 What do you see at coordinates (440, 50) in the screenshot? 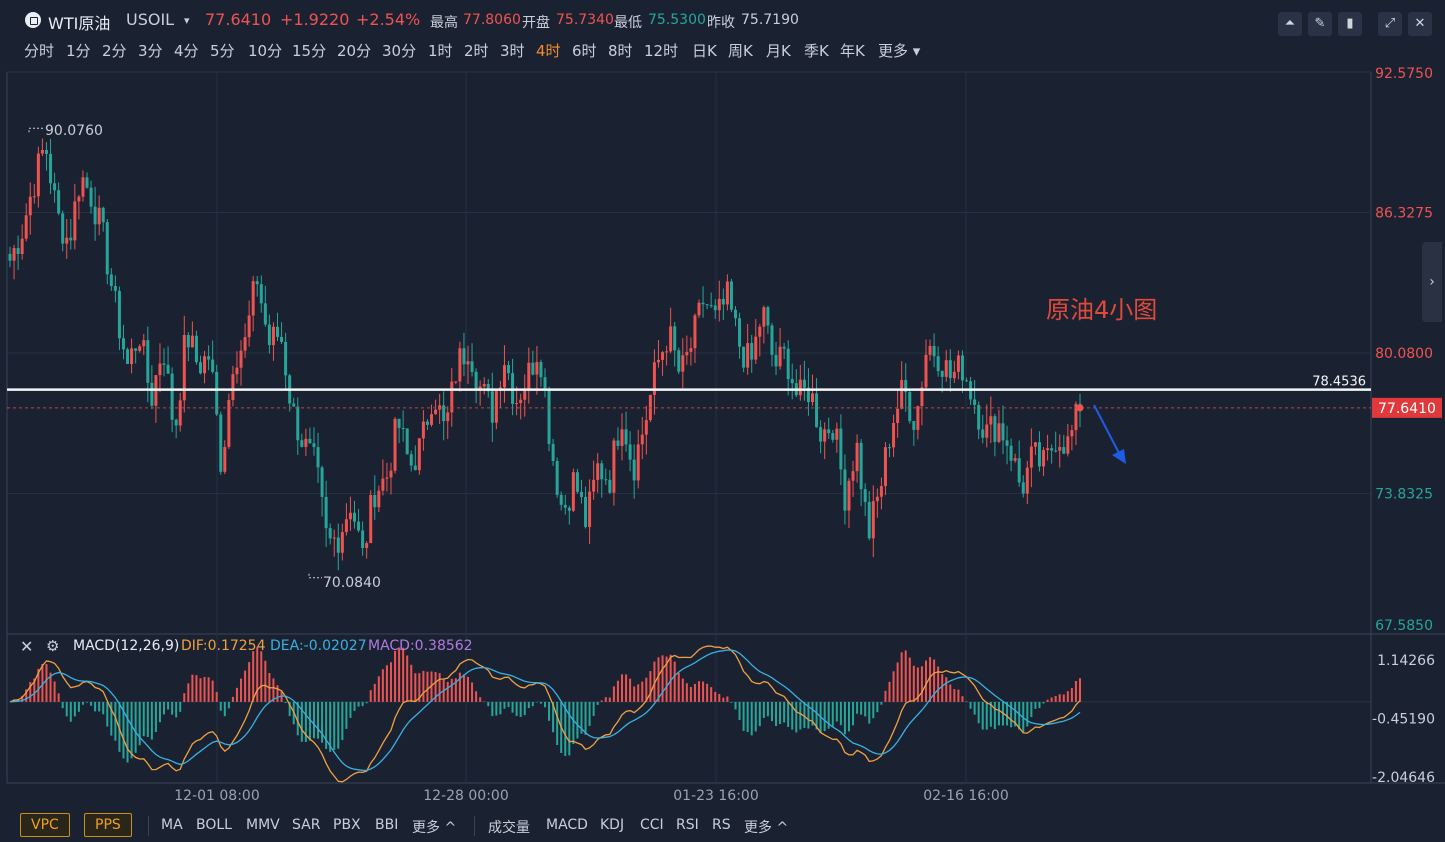
I see `period-11: 1时` at bounding box center [440, 50].